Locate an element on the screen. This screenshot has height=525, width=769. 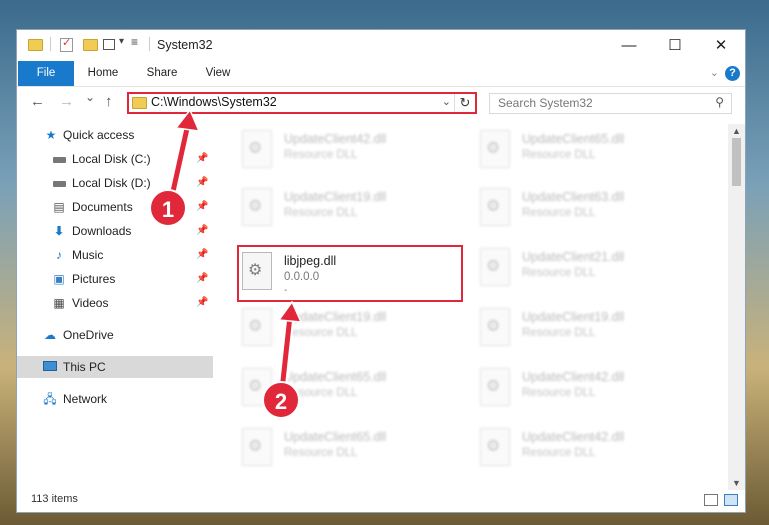
sidebar-item-label: Local Disk (D:) is located at coordinates (111, 183).